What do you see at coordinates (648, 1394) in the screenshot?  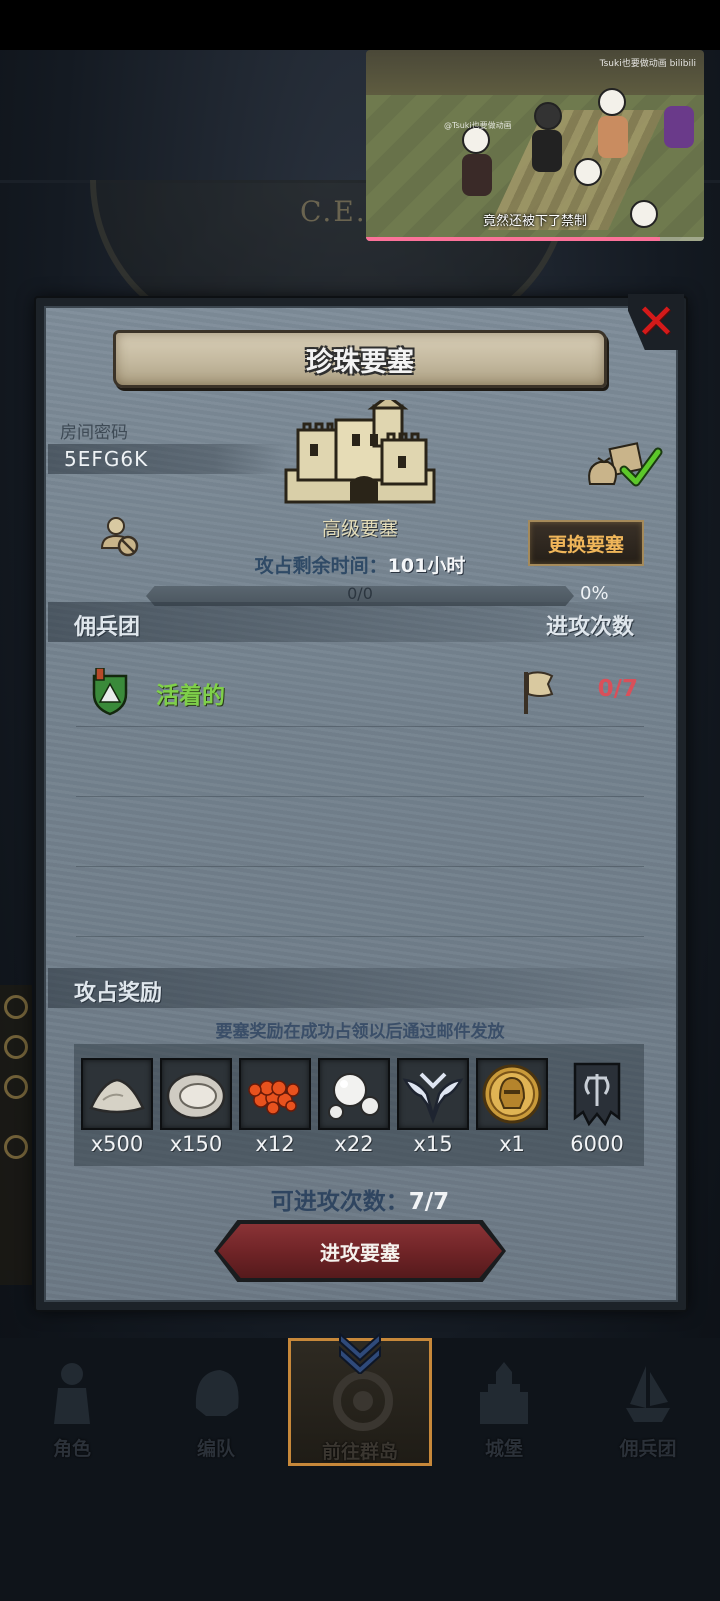 I see `ship-icon` at bounding box center [648, 1394].